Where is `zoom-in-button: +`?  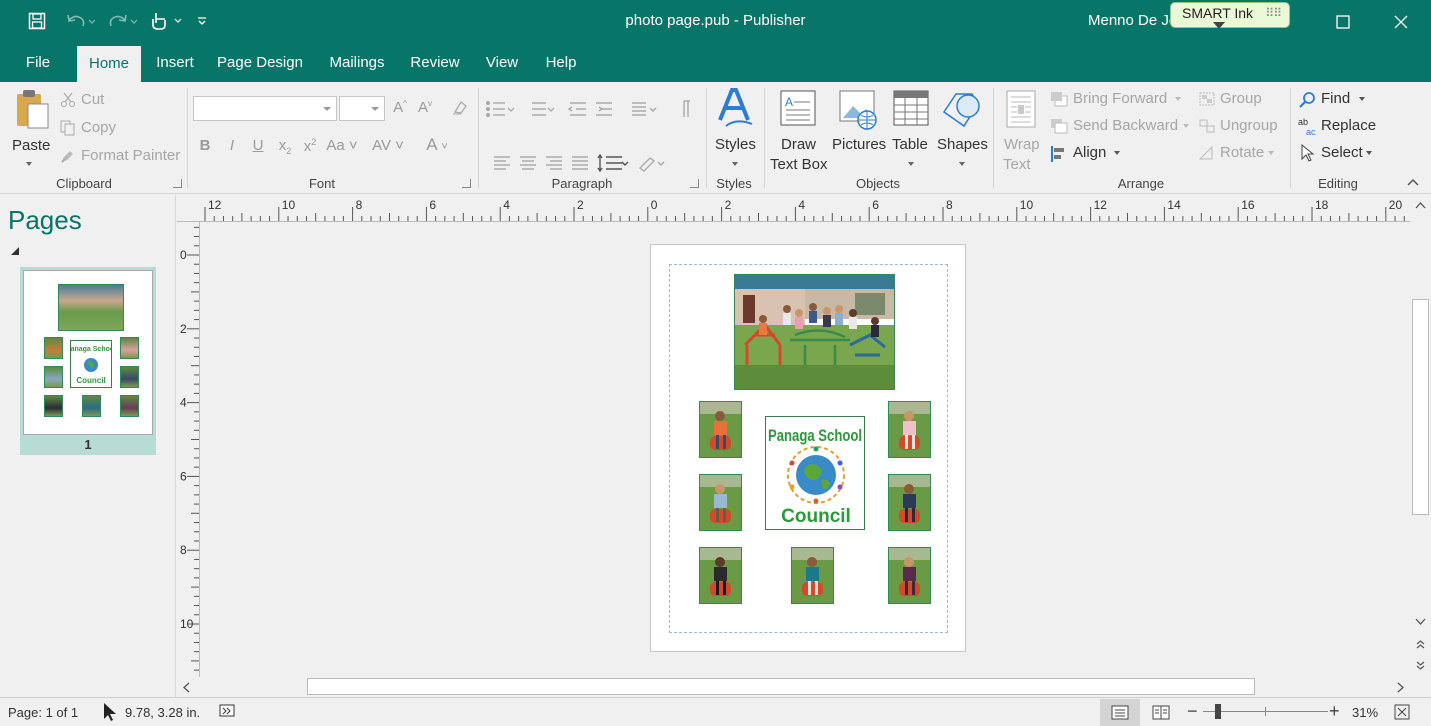
zoom-in-button: + is located at coordinates (1334, 711).